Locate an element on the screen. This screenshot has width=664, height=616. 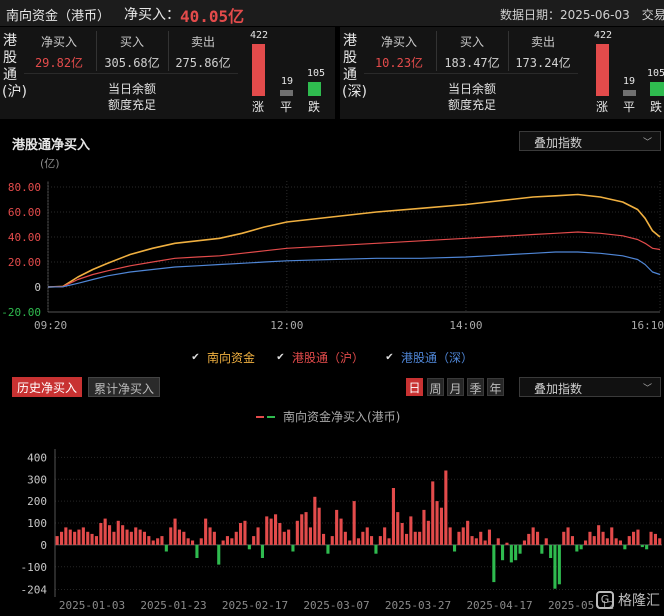
y-tick-label: -20.00 is located at coordinates (21, 312).